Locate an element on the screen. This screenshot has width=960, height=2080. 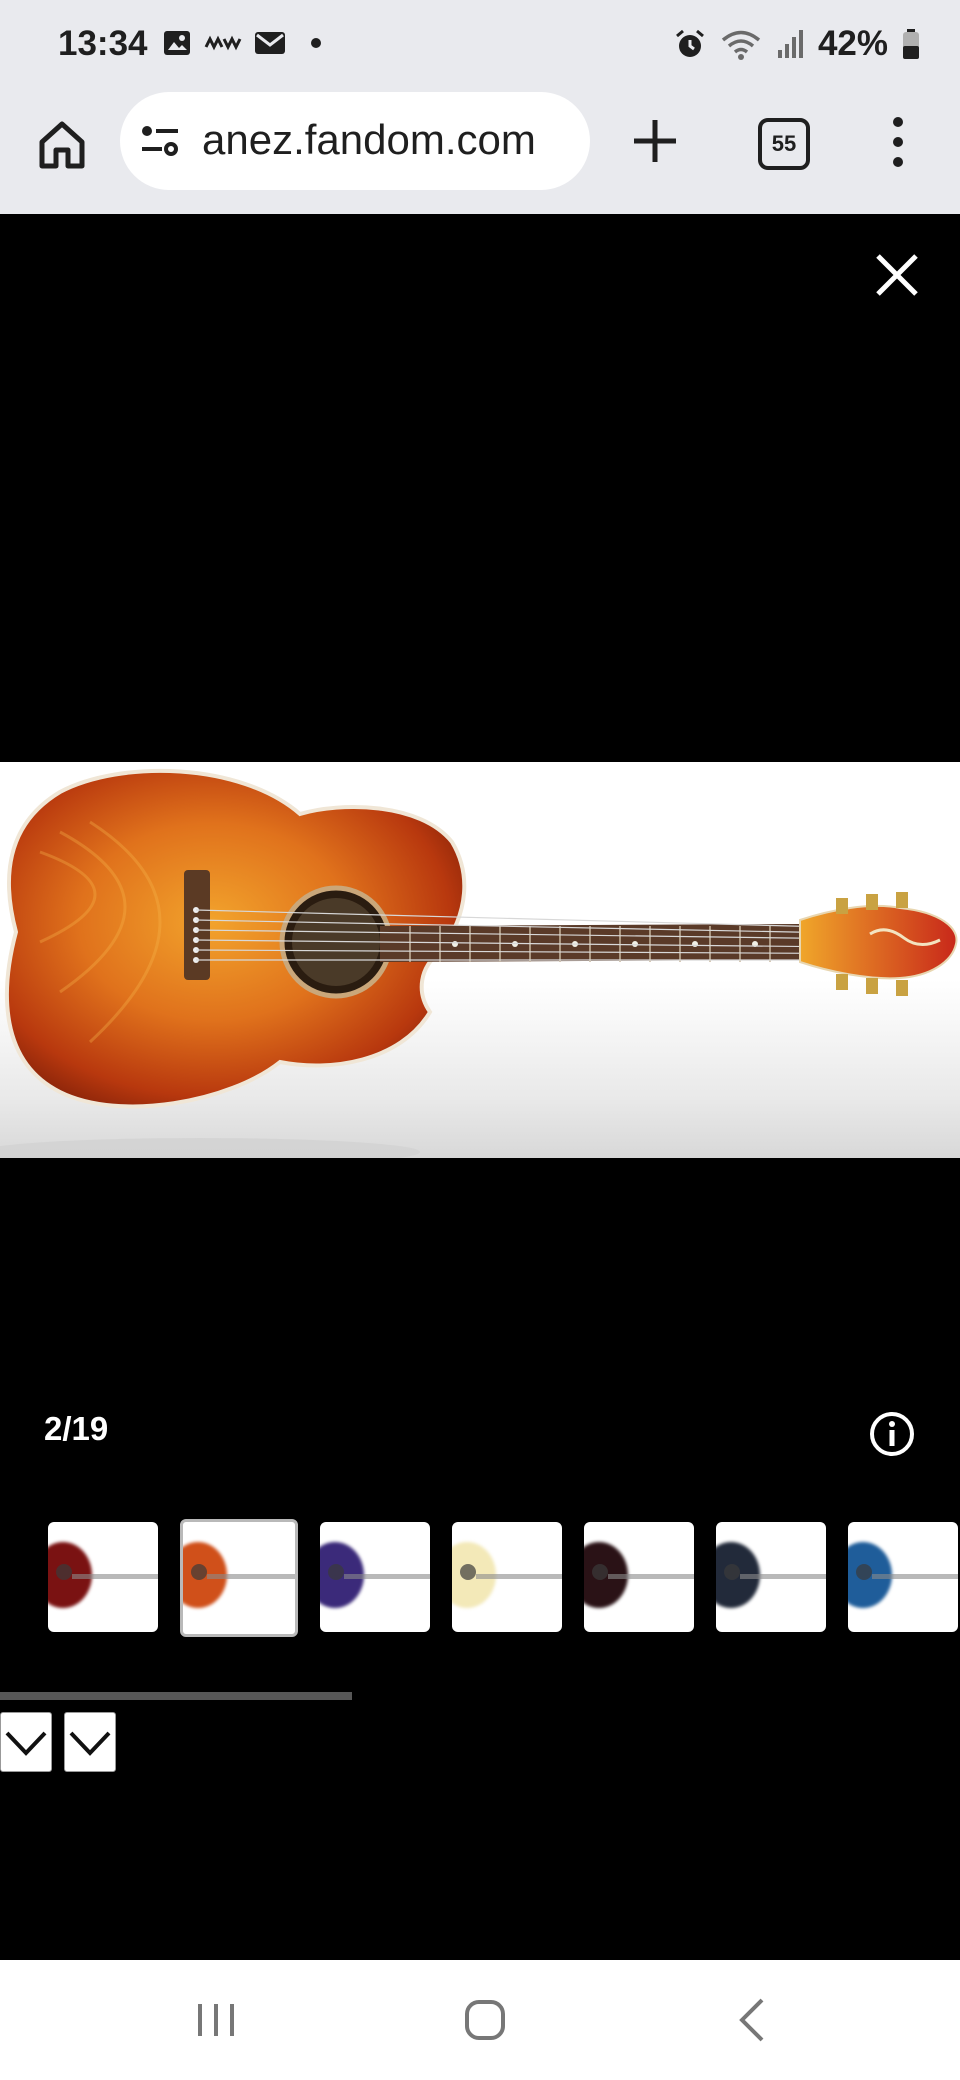
home-nav-button is located at coordinates (485, 2020).